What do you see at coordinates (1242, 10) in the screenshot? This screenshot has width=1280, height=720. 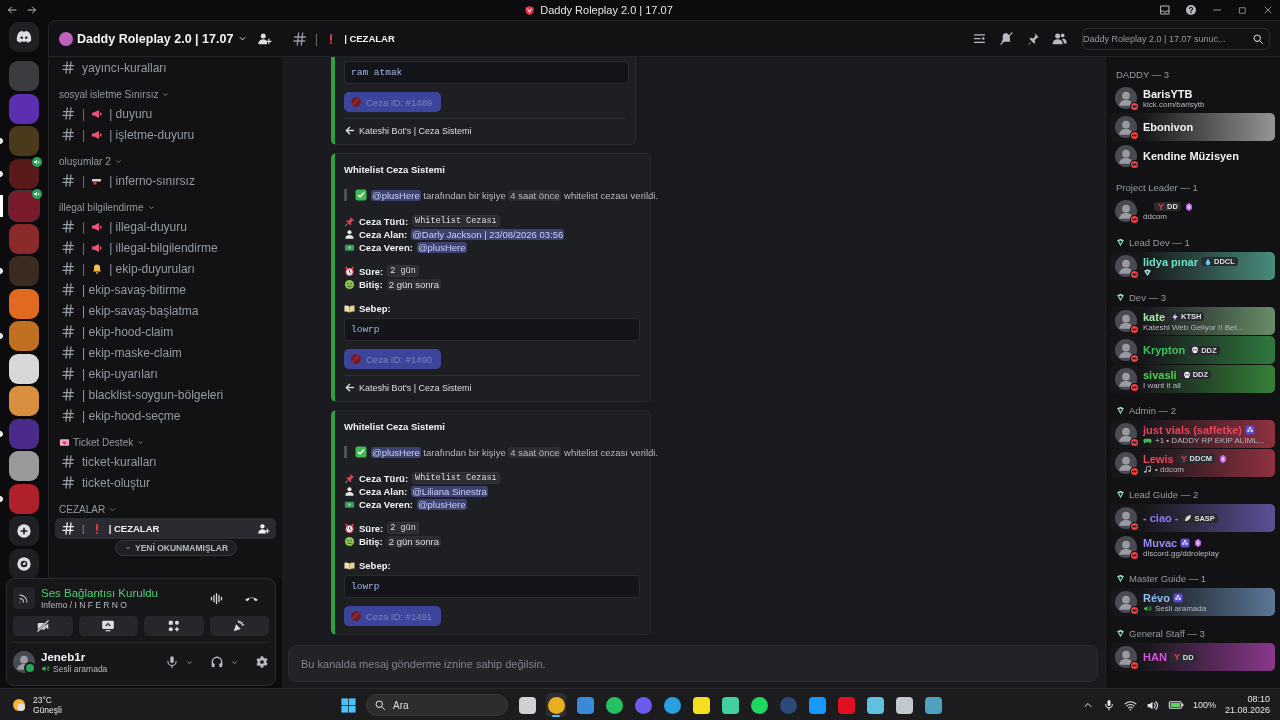 I see `maximize-icon` at bounding box center [1242, 10].